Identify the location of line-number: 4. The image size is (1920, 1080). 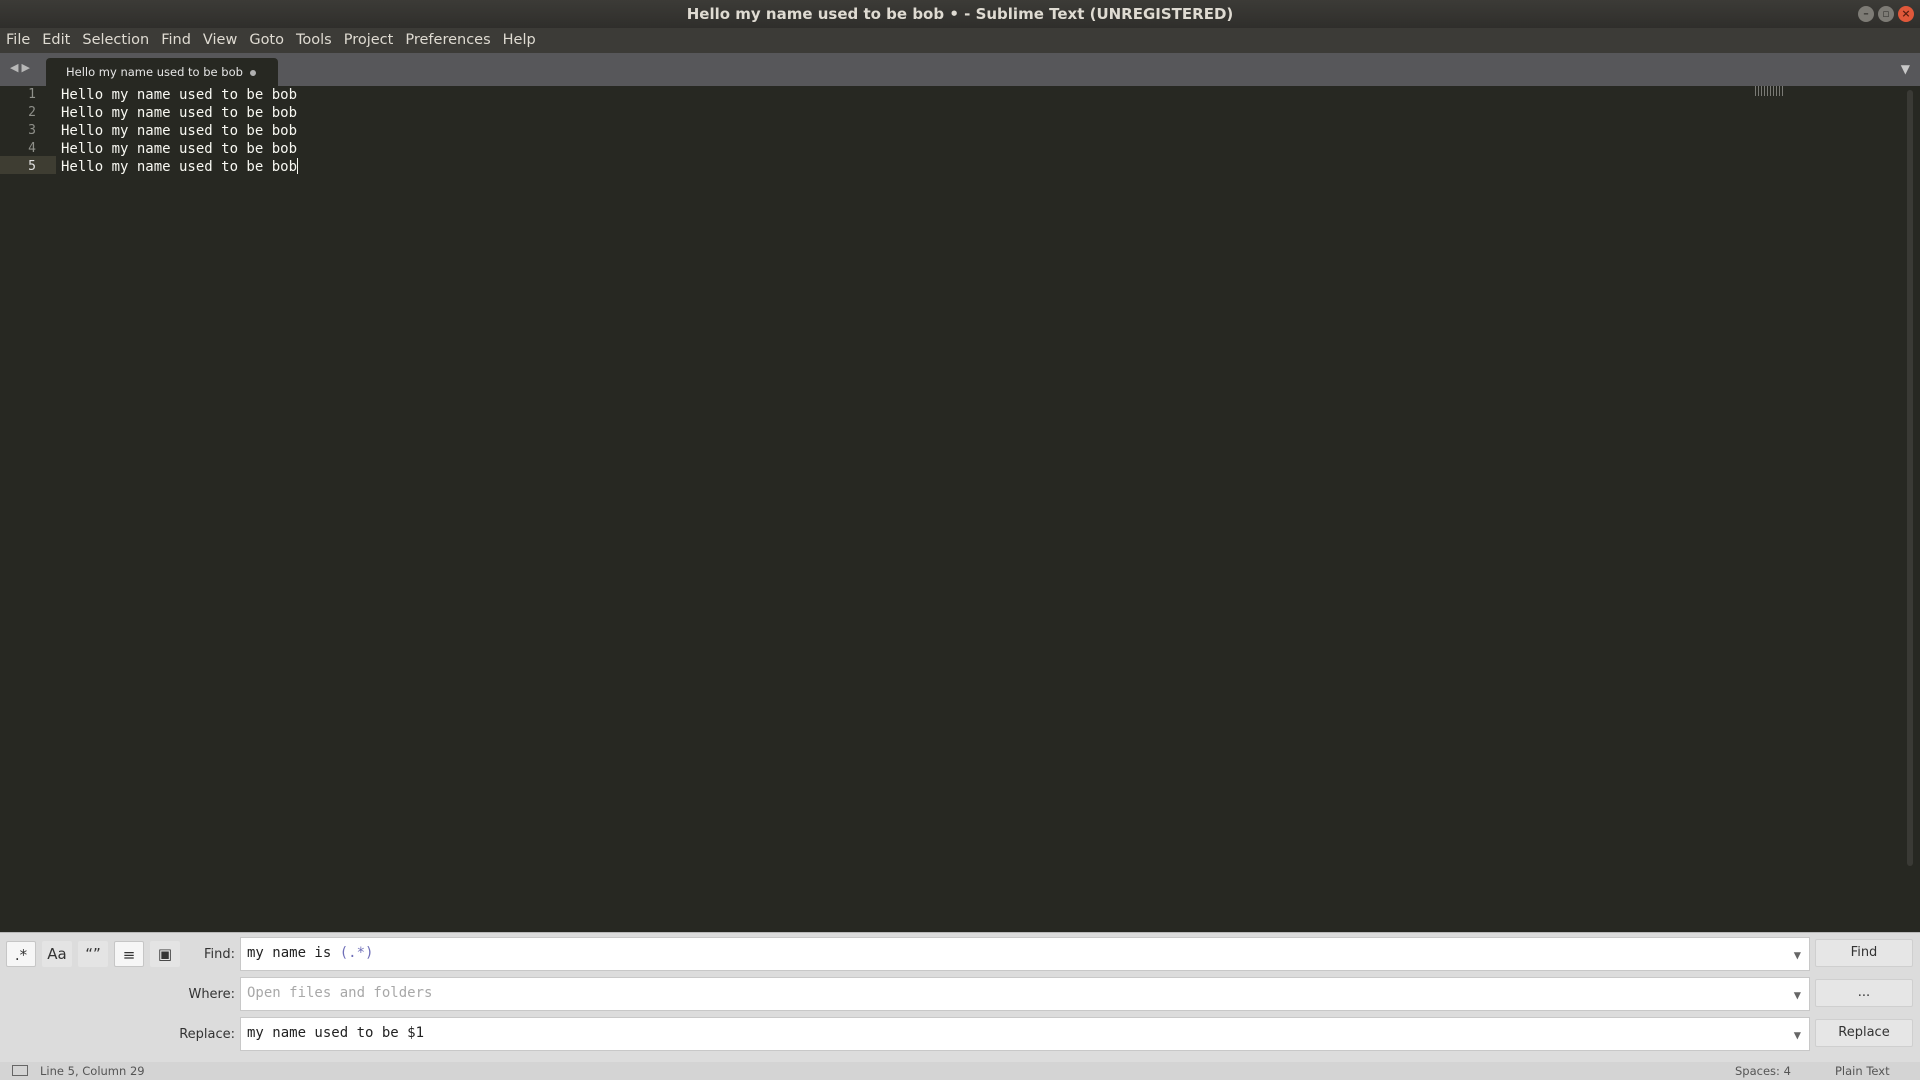
(32, 148).